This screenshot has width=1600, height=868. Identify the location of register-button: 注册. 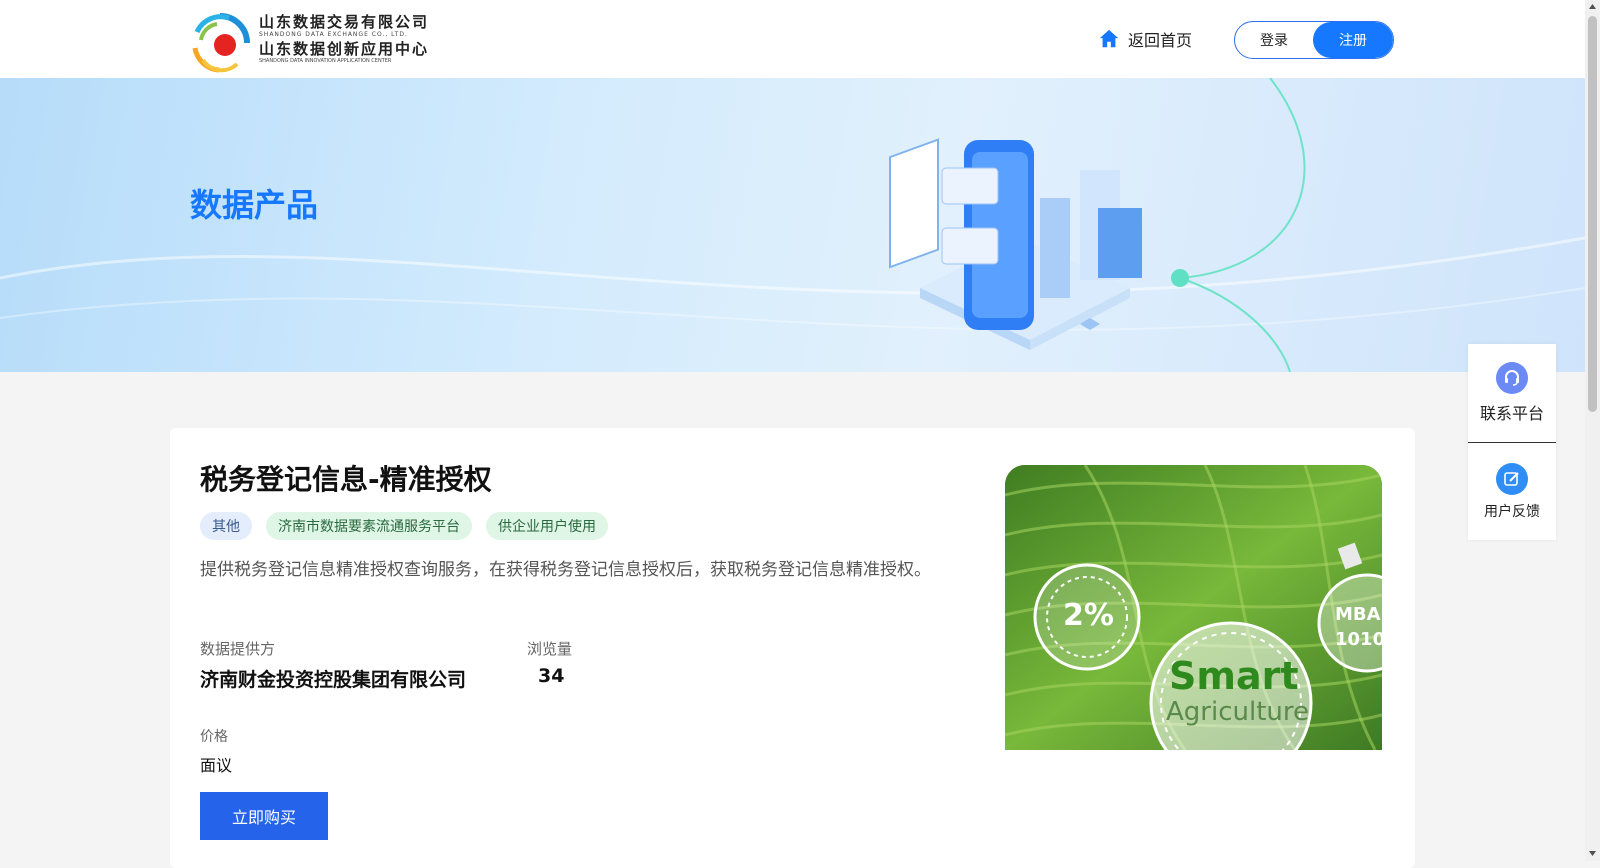
(1353, 40).